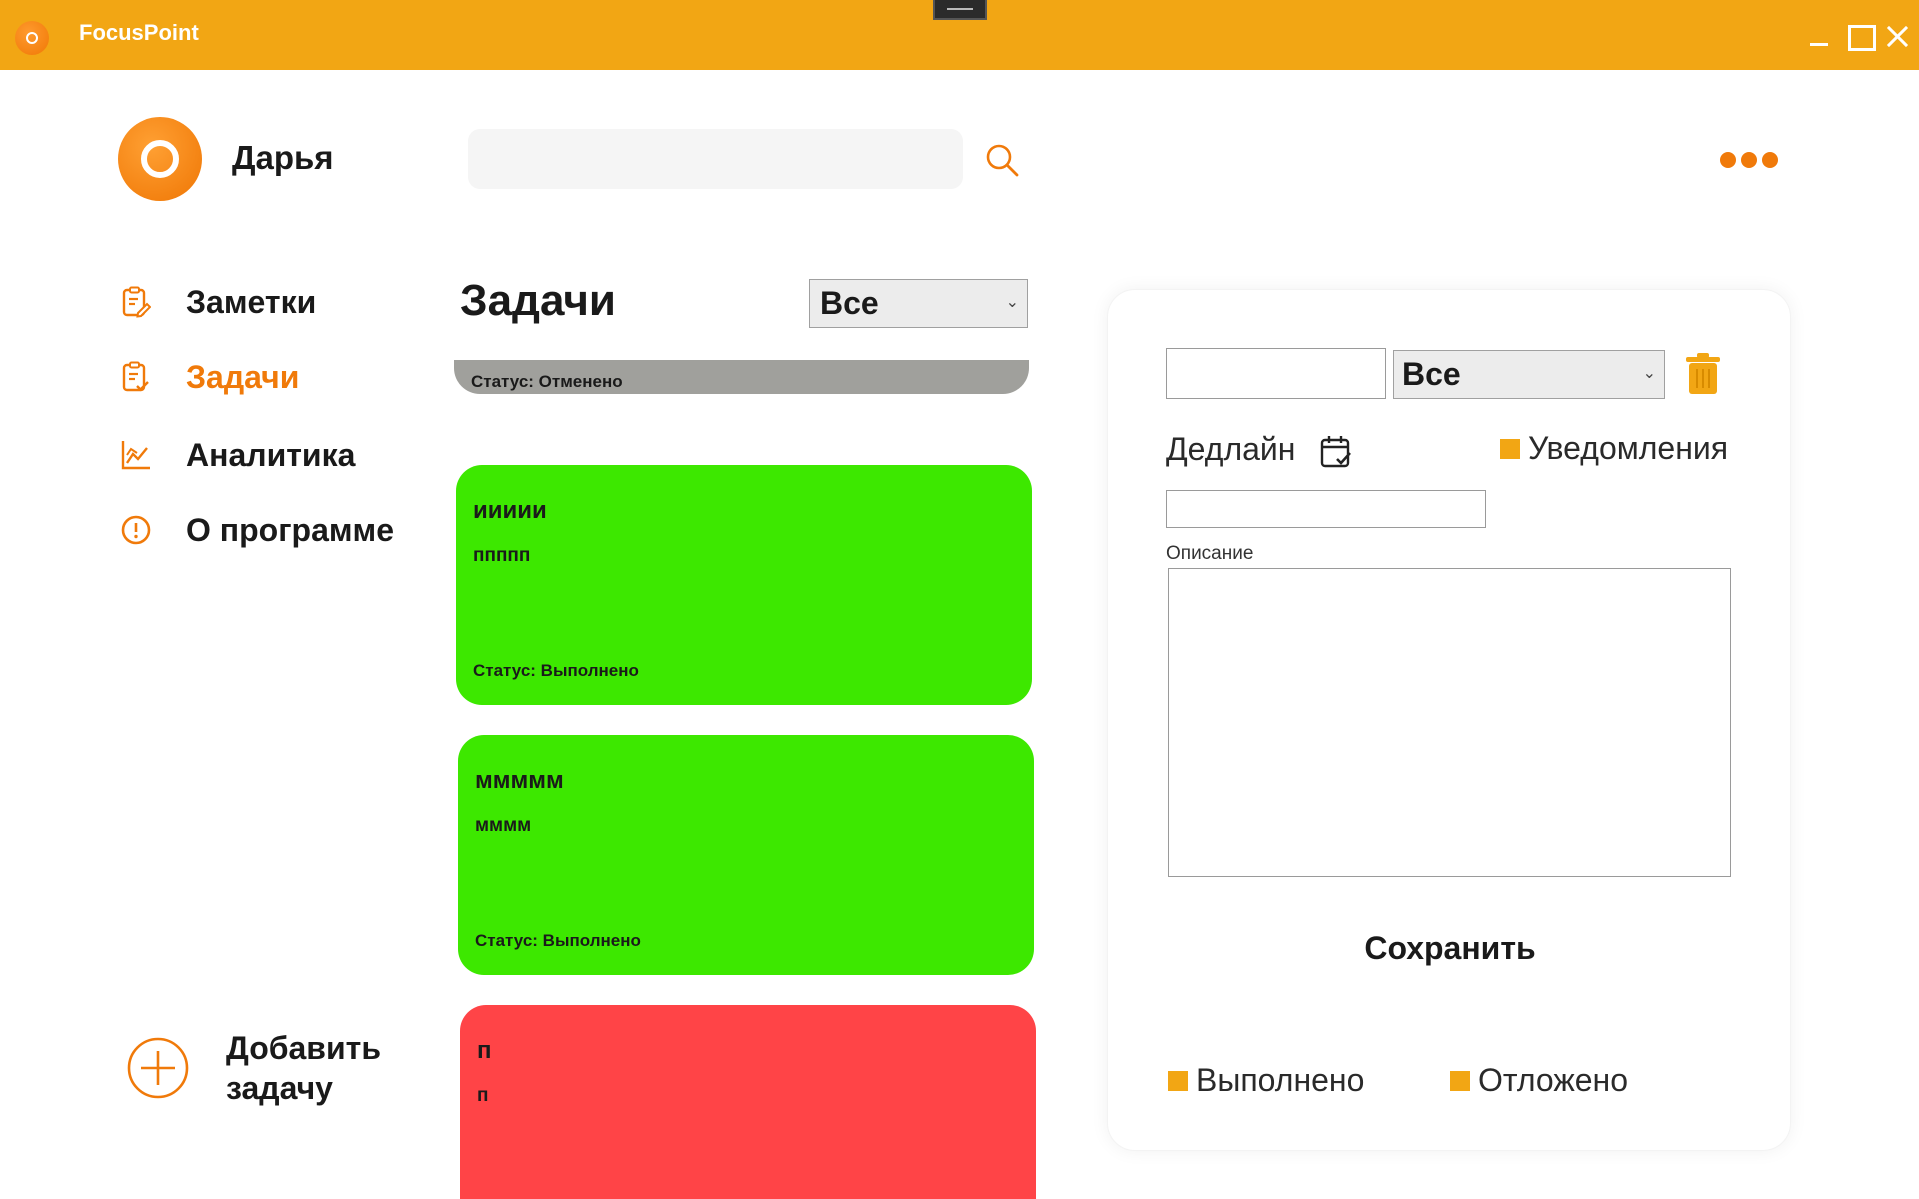  What do you see at coordinates (136, 530) in the screenshot?
I see `info-icon` at bounding box center [136, 530].